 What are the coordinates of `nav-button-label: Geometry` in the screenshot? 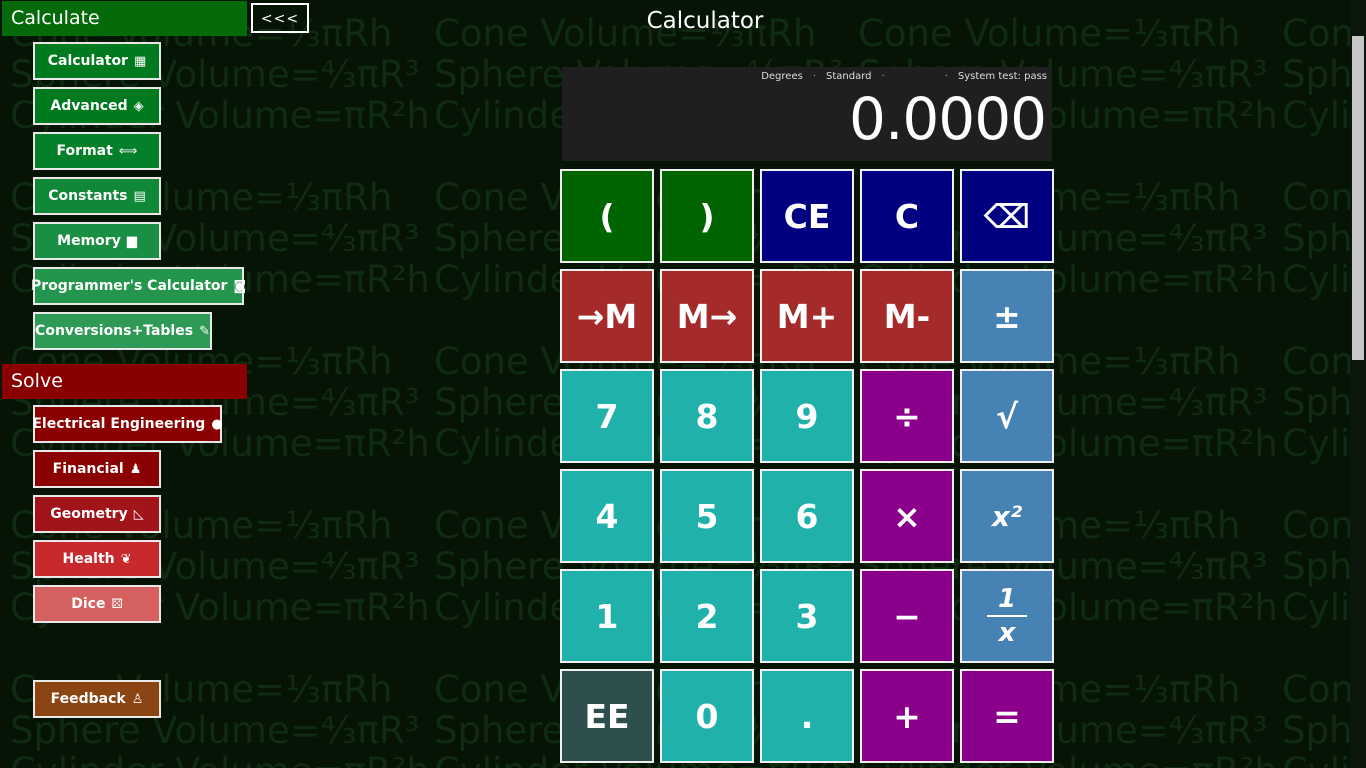 It's located at (89, 514).